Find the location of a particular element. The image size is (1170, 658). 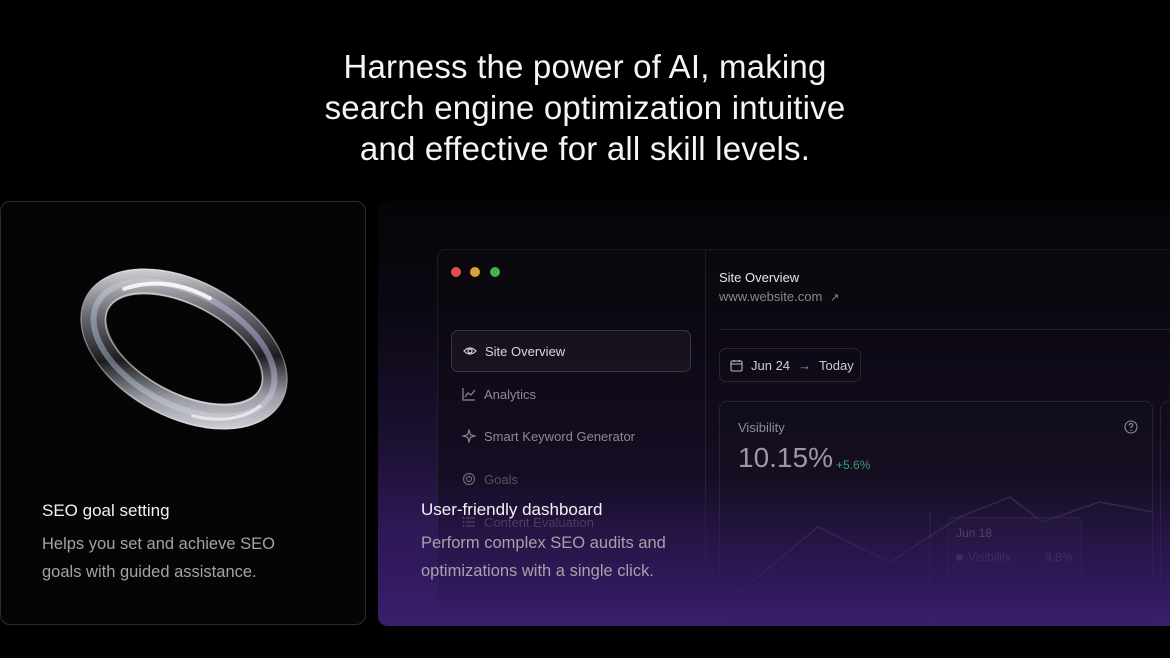

card-description-line-1: Perform complex SEO audits and is located at coordinates (543, 543).